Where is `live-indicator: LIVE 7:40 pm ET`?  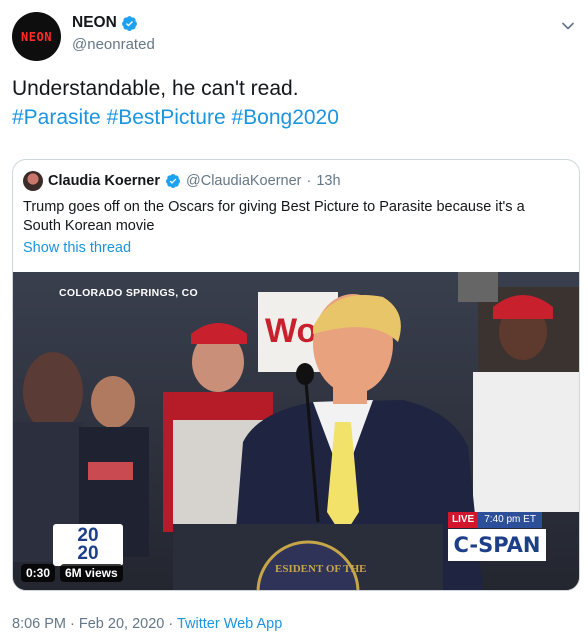
live-indicator: LIVE 7:40 pm ET is located at coordinates (495, 520).